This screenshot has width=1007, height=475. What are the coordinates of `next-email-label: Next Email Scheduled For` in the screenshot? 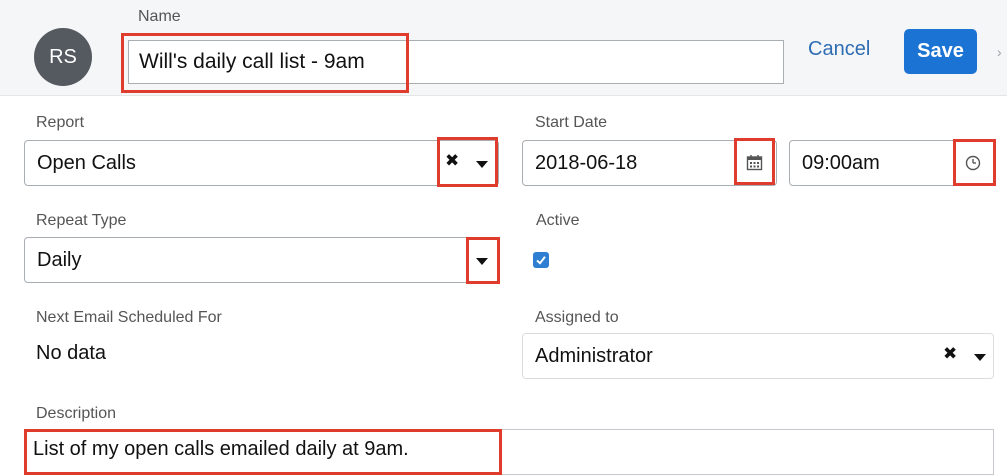 It's located at (129, 317).